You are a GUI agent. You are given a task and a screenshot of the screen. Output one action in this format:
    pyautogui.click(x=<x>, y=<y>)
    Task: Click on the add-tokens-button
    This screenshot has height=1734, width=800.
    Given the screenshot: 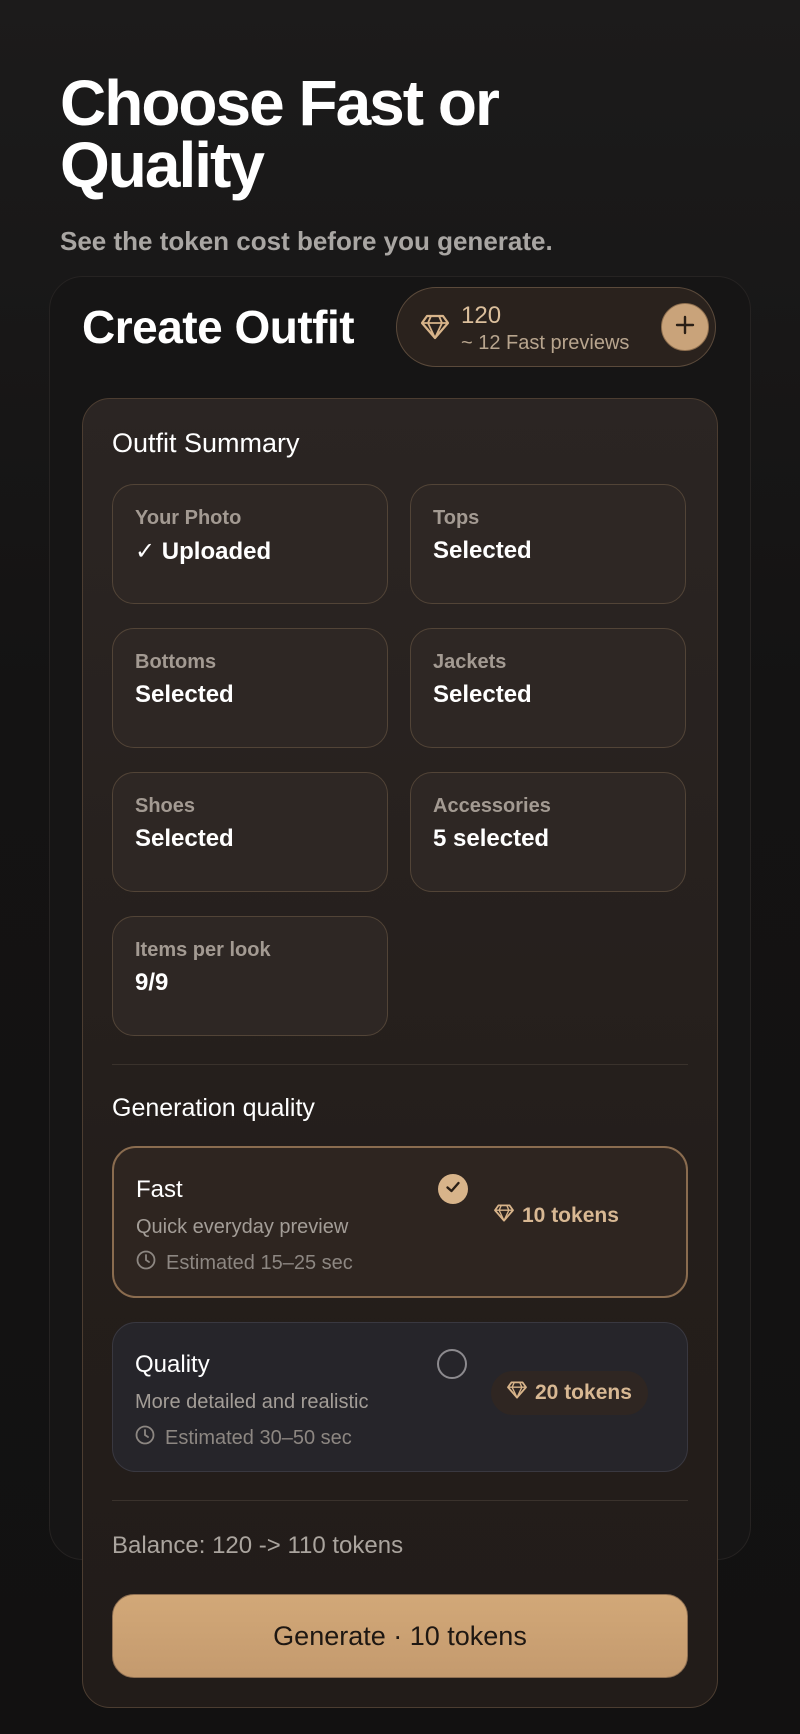 What is the action you would take?
    pyautogui.click(x=685, y=327)
    